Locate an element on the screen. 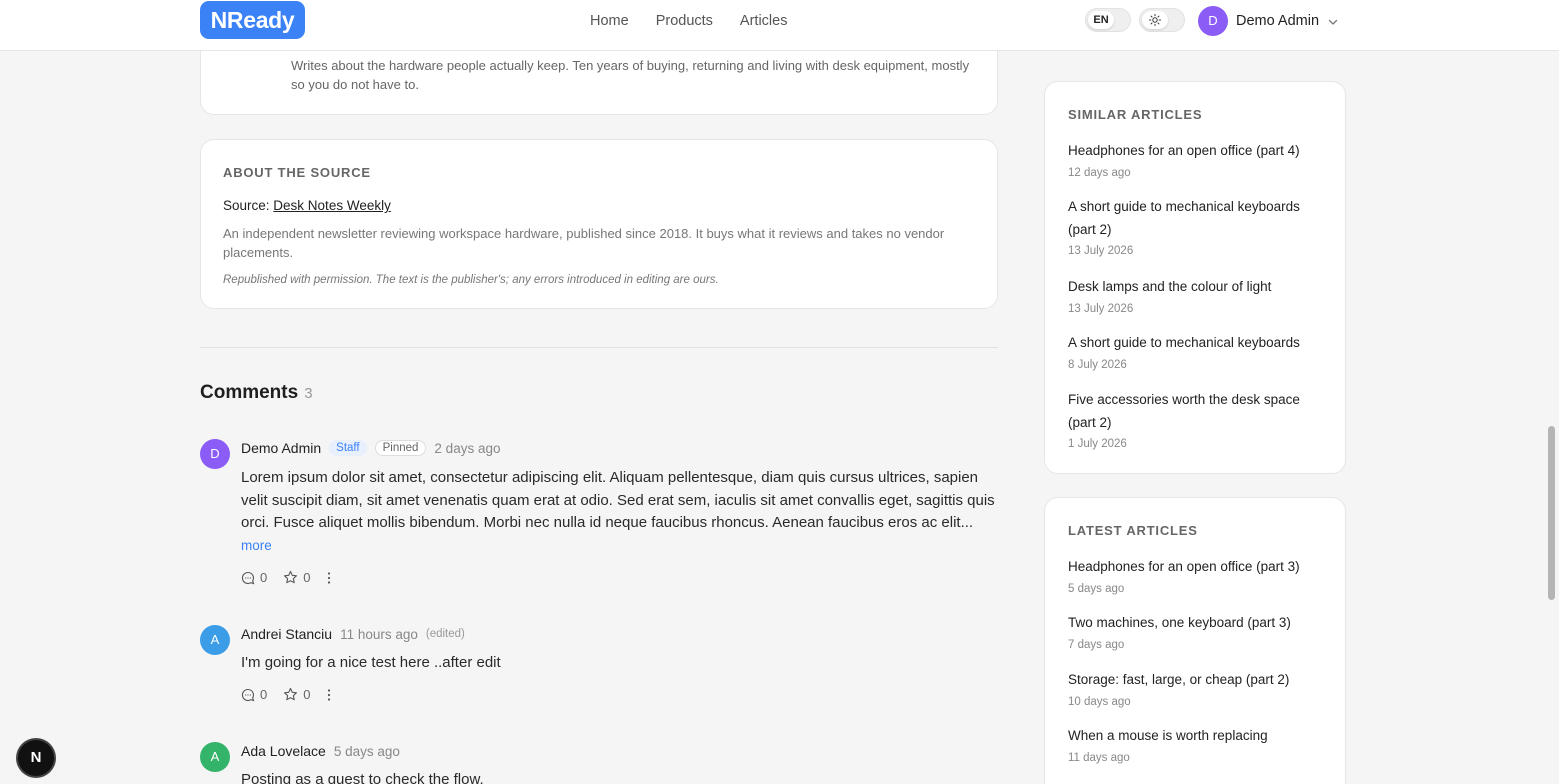 Image resolution: width=1559 pixels, height=784 pixels. article-title: Desk lamps and the colour of light is located at coordinates (1170, 286).